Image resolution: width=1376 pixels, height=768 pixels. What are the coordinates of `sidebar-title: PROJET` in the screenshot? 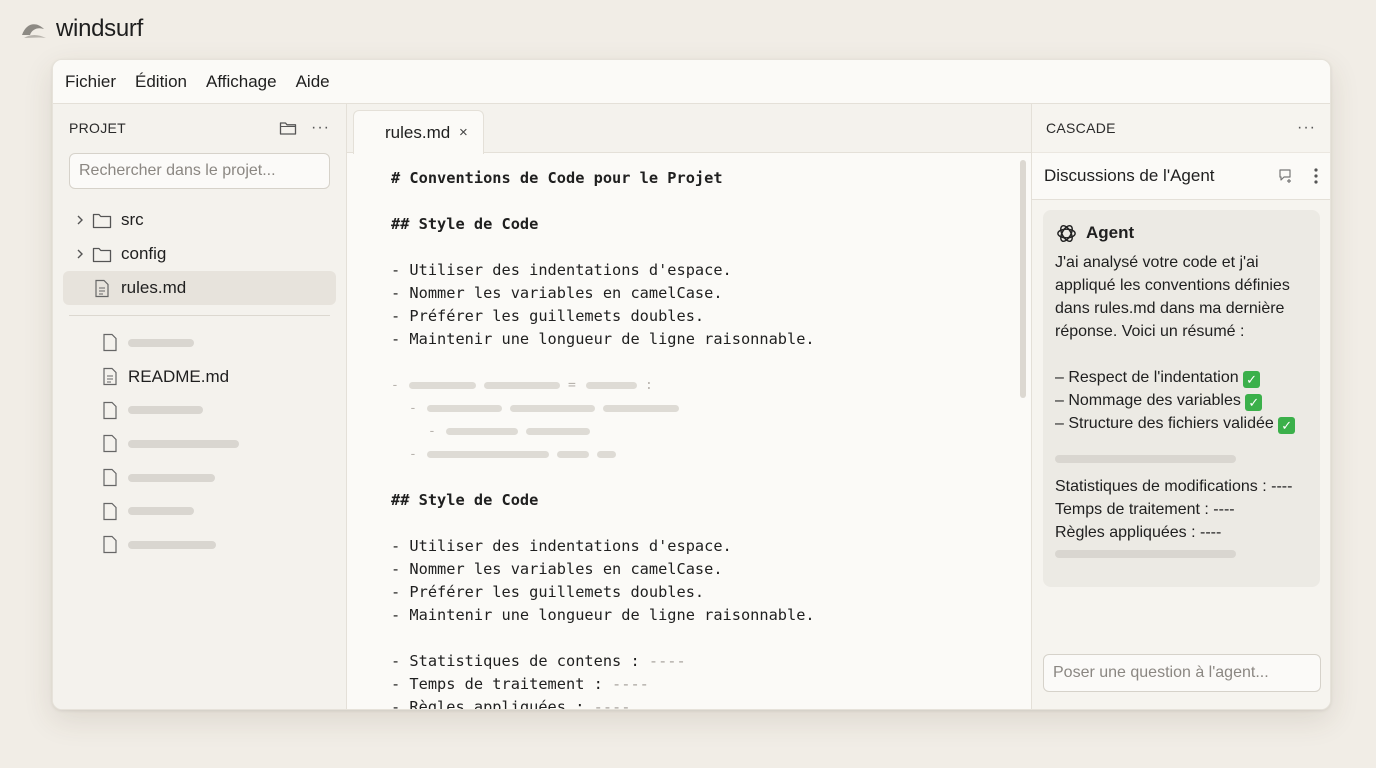 It's located at (98, 128).